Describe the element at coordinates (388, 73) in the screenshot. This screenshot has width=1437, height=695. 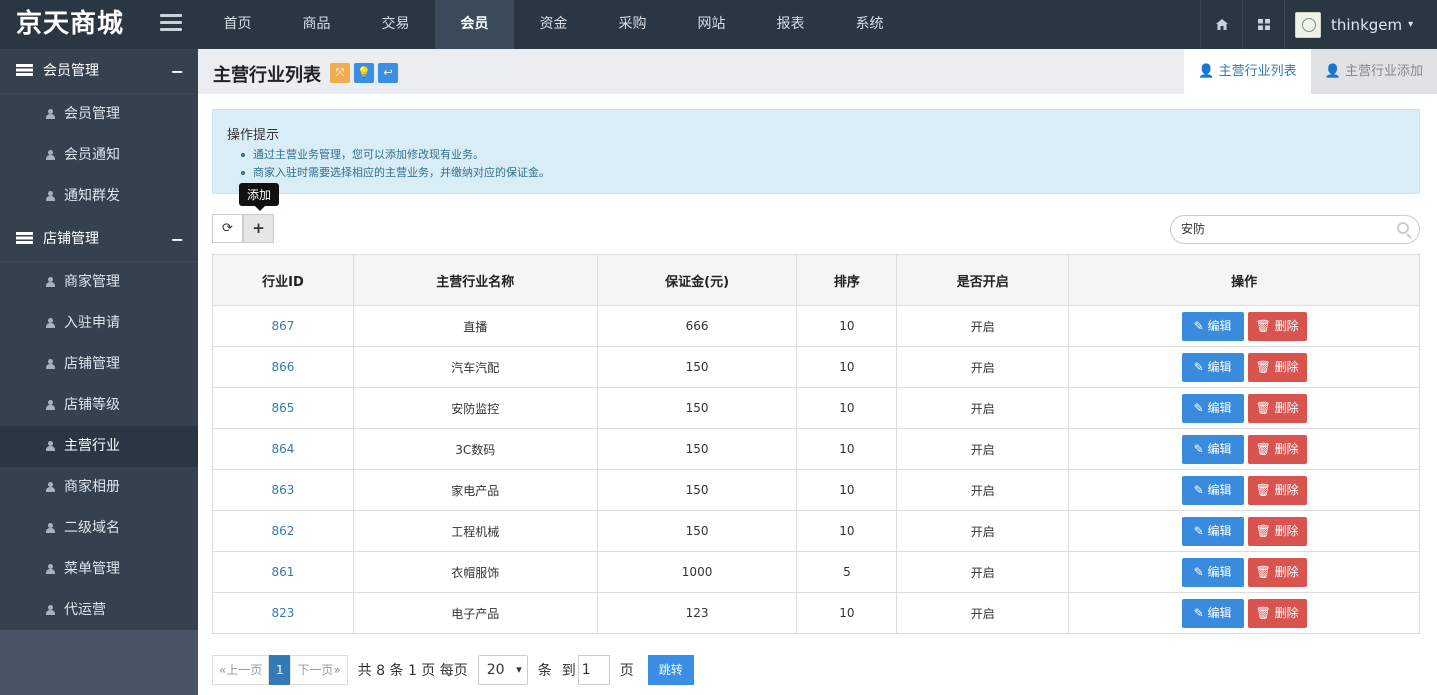
I see `back-icon: ↩` at that location.